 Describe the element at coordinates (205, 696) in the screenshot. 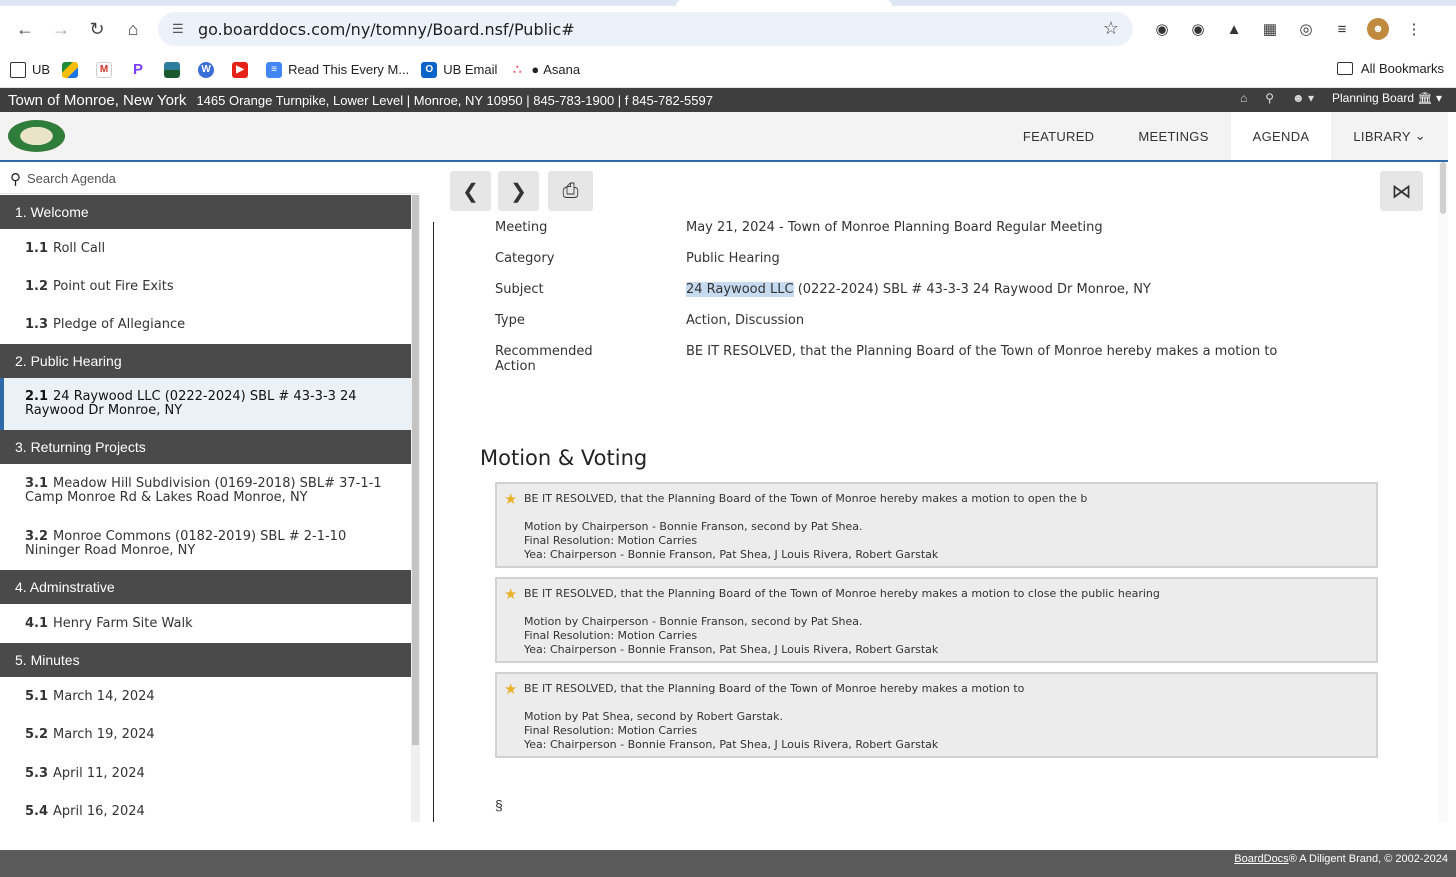

I see `agenda-item: 5.1 March 14, 2024` at that location.